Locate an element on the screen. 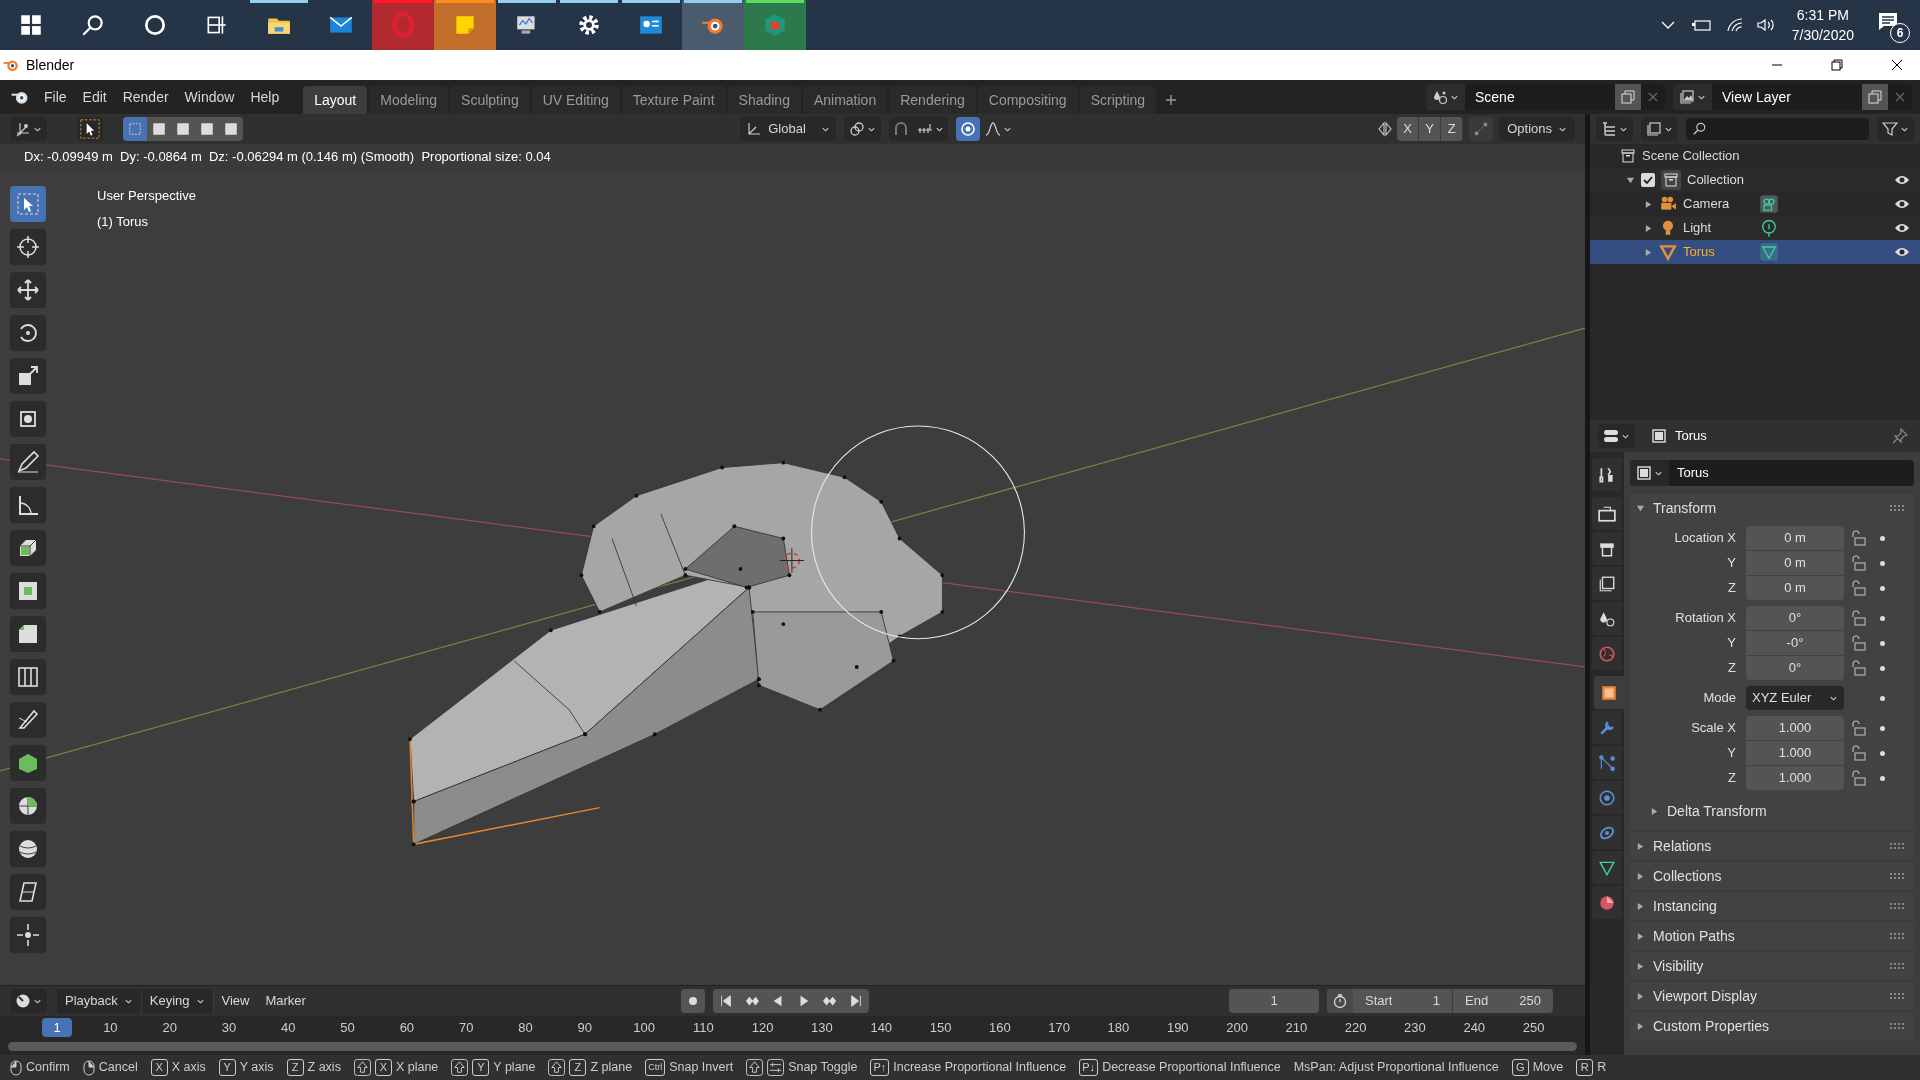 The height and width of the screenshot is (1080, 1920). panel-header: Transform is located at coordinates (1772, 508).